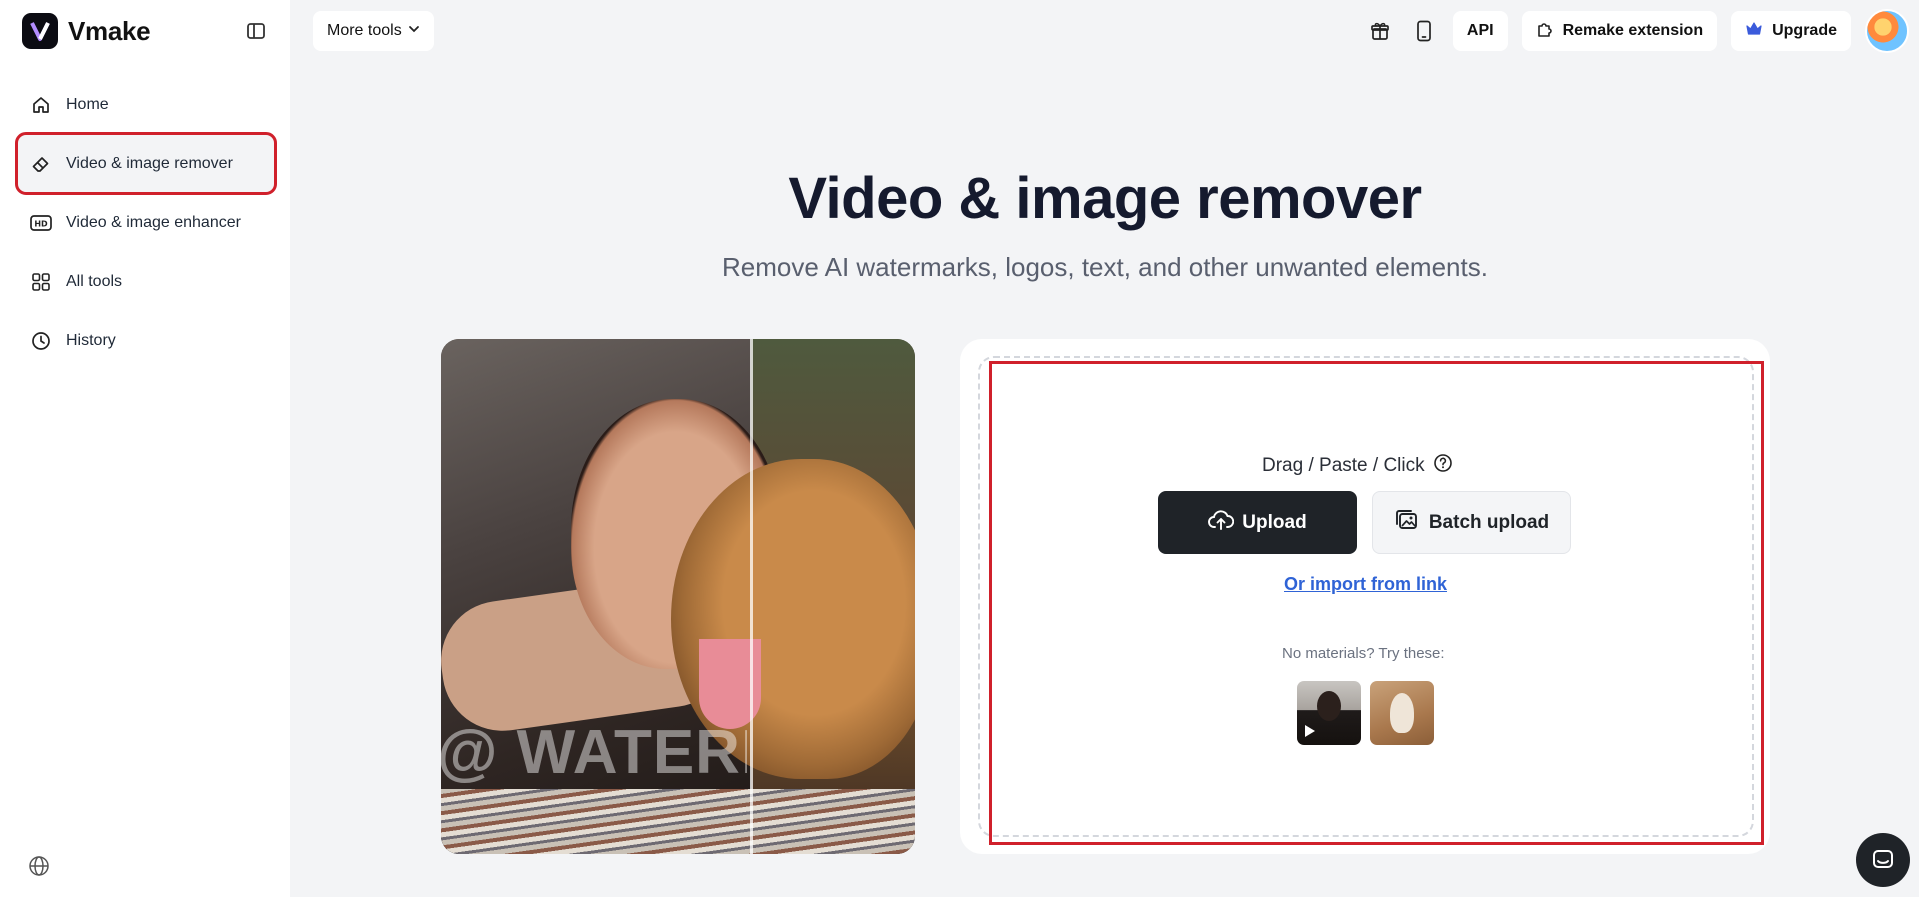 Image resolution: width=1919 pixels, height=897 pixels. I want to click on before-after-divider, so click(751, 596).